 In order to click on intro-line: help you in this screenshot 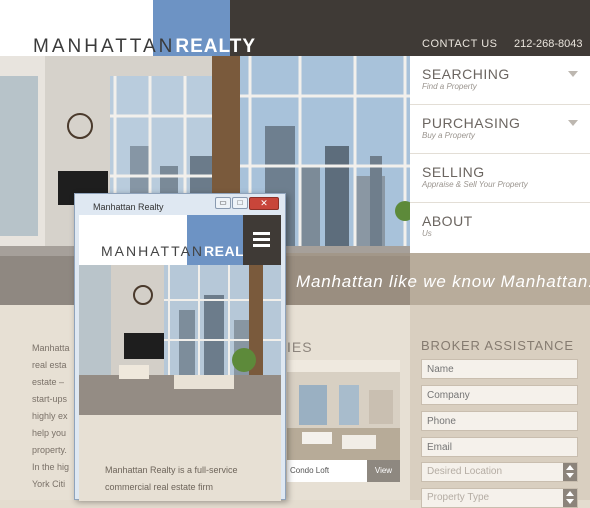, I will do `click(49, 433)`.